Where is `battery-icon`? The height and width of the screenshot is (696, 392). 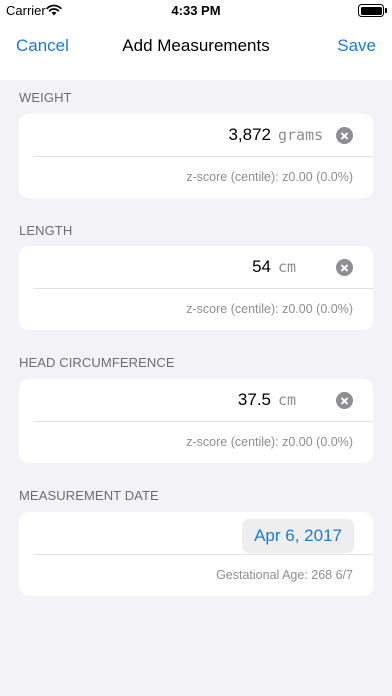 battery-icon is located at coordinates (372, 10).